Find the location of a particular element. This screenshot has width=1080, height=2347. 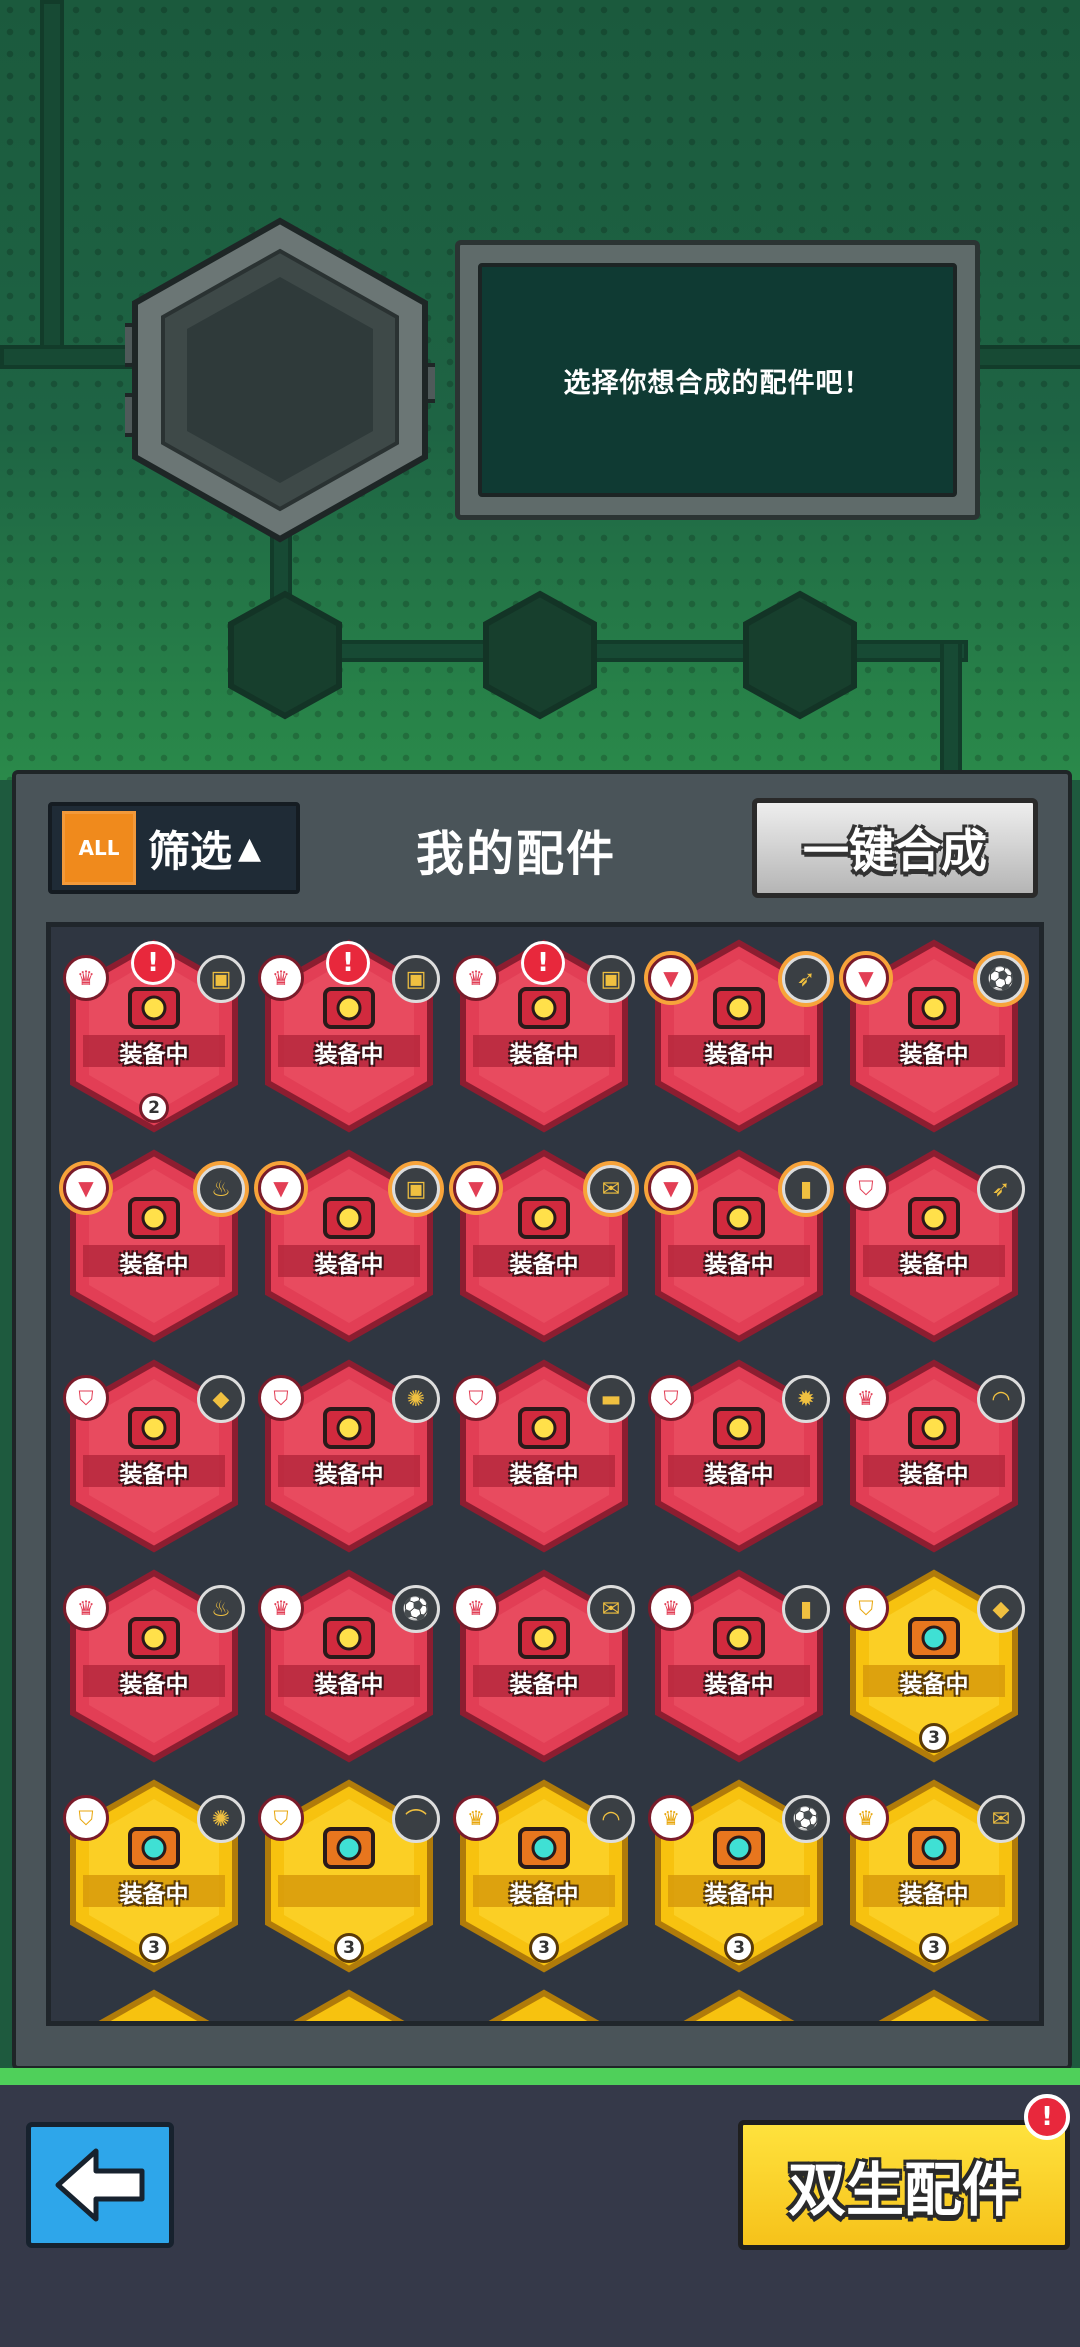

part-card: ▼ ✉ 装备中 is located at coordinates (544, 1245).